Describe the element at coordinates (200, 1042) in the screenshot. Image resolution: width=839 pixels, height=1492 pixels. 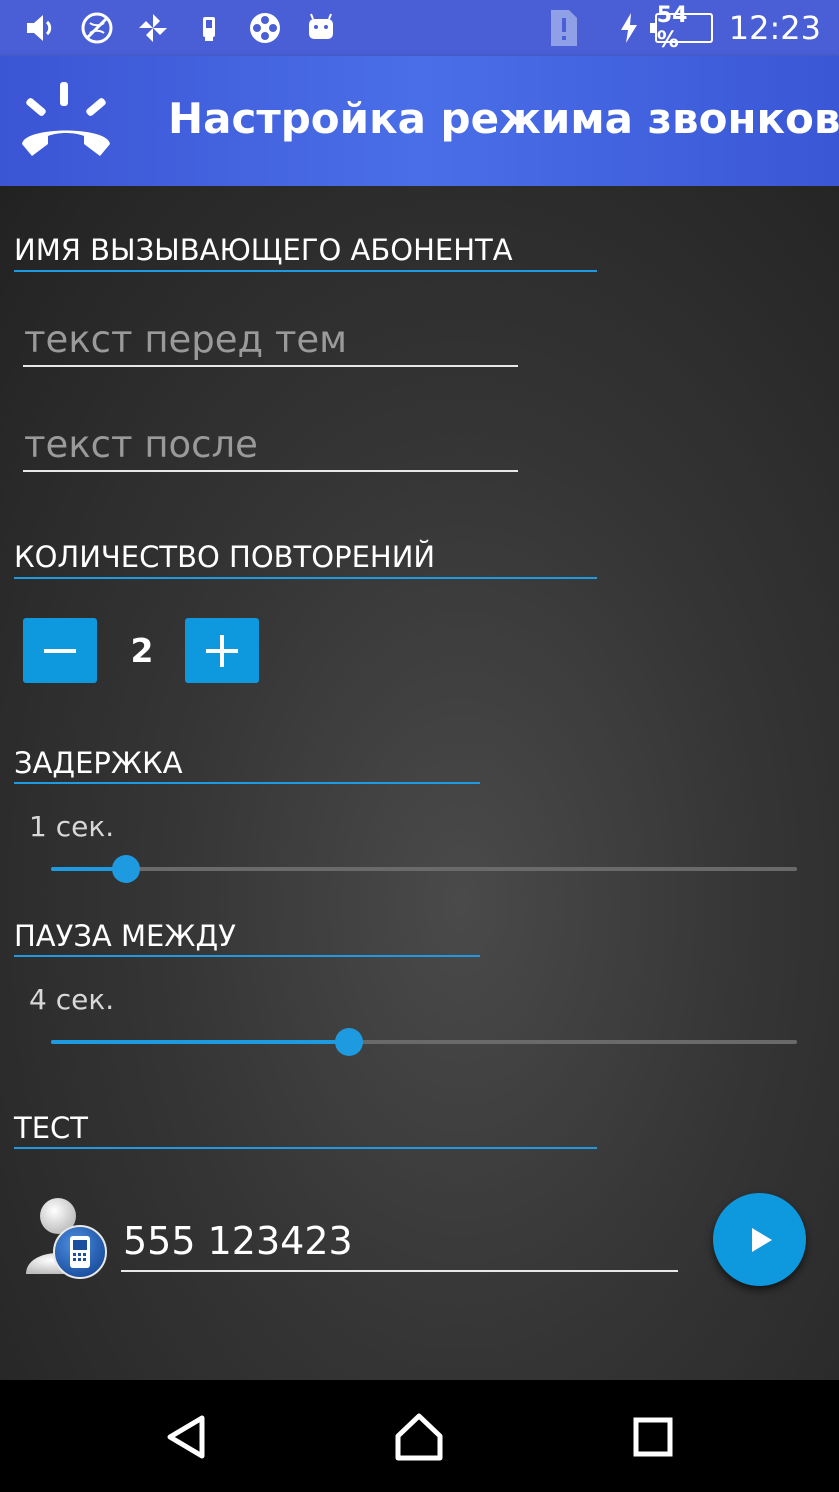
I see `pause-slider-fill` at that location.